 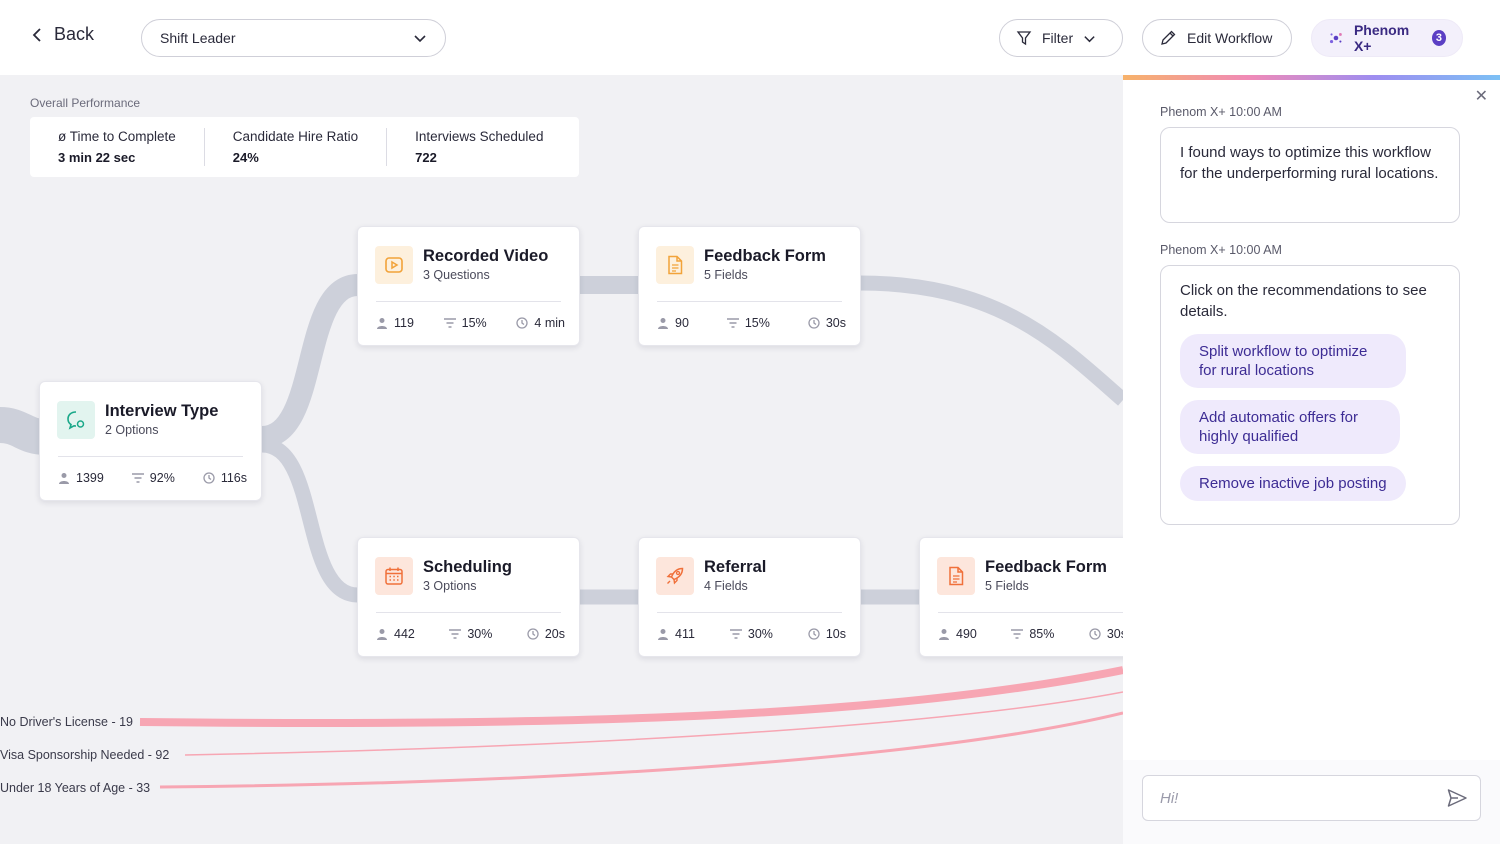 What do you see at coordinates (426, 157) in the screenshot?
I see `stat-value: 722` at bounding box center [426, 157].